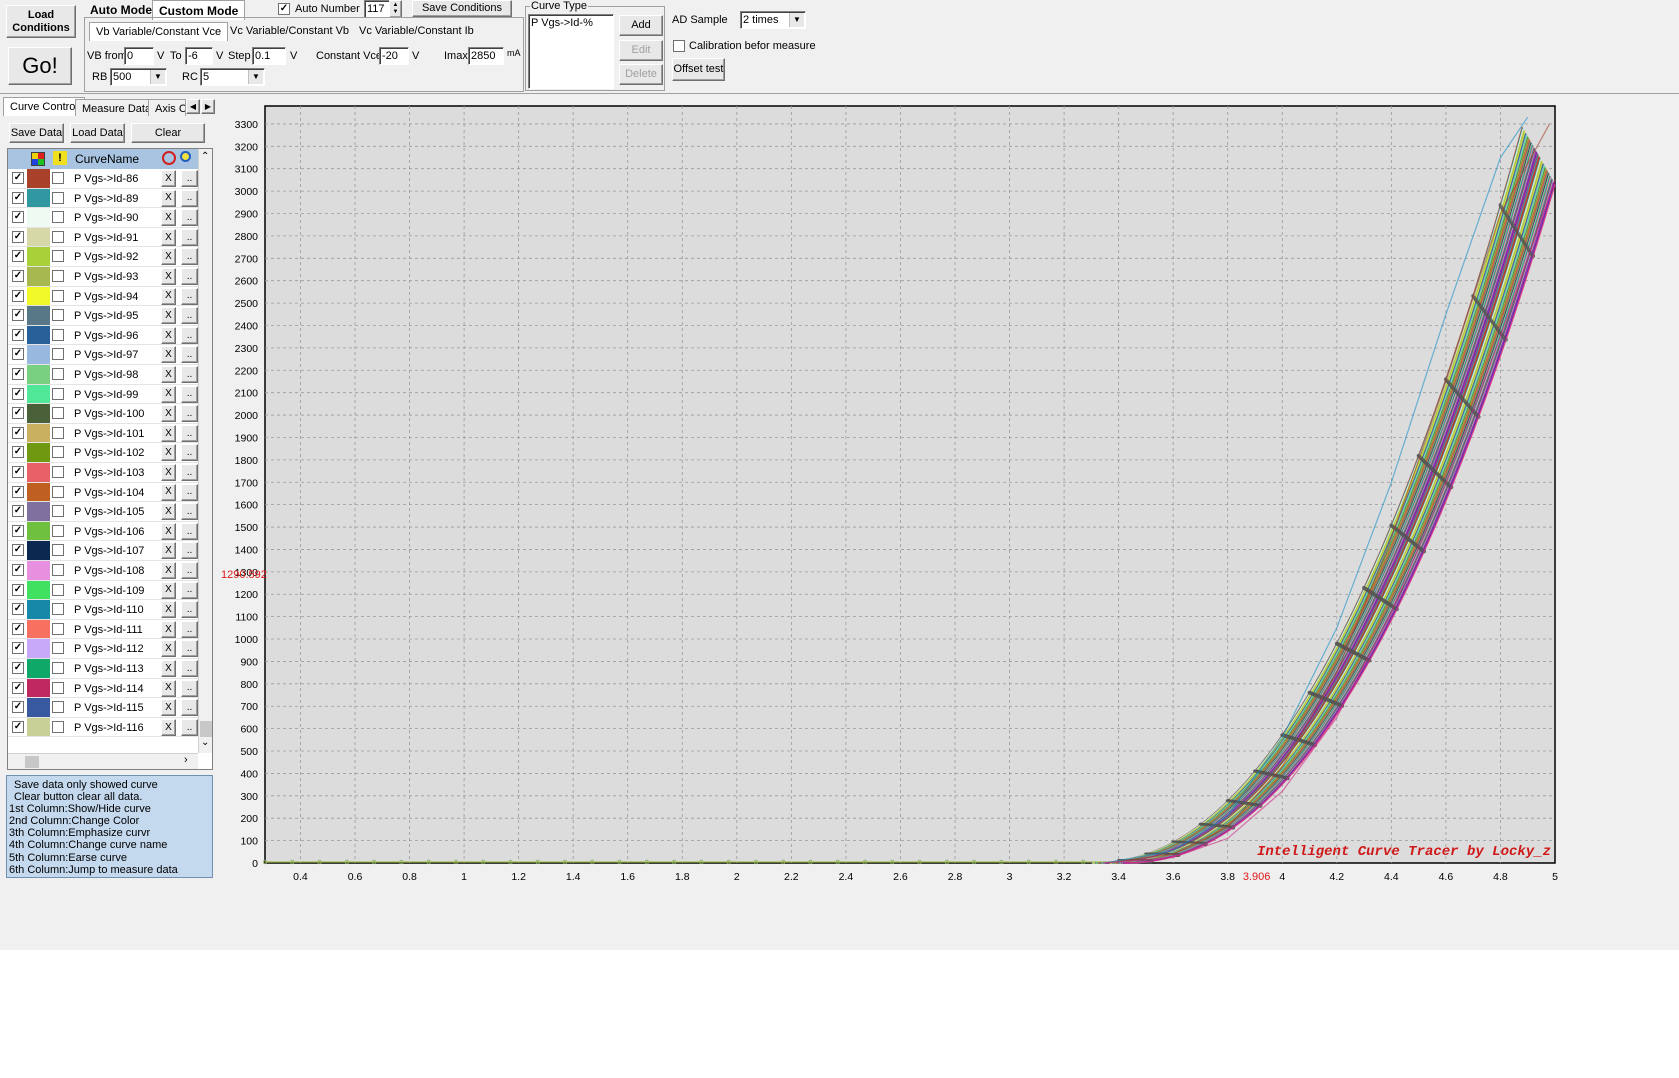  I want to click on curve-row: ✓ P Vgs->Id-101 X.., so click(103, 433).